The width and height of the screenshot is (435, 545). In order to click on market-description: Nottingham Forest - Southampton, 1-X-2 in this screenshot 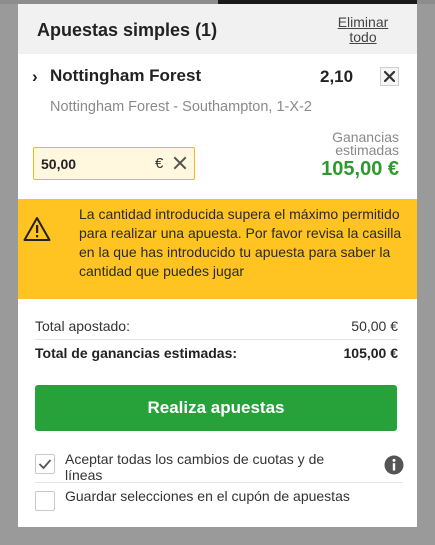, I will do `click(181, 107)`.